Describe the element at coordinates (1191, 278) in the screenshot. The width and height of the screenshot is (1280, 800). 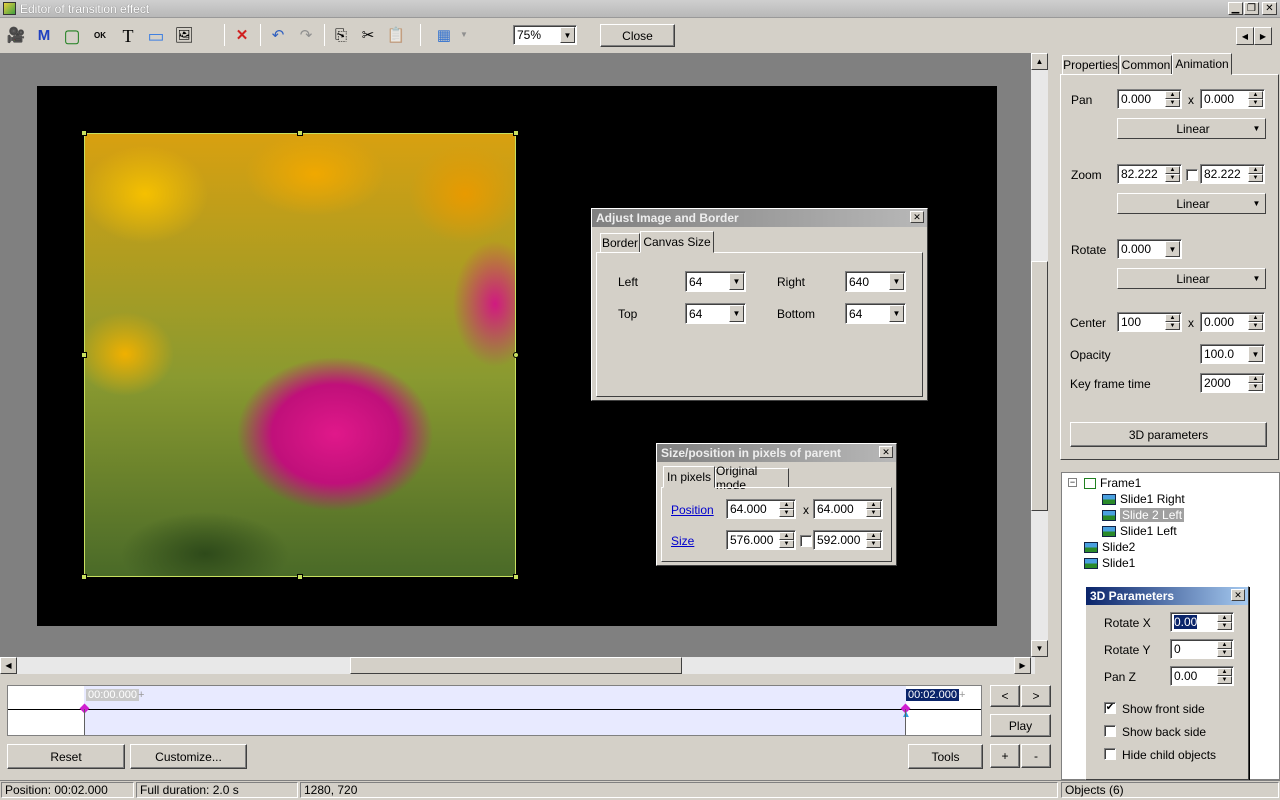
I see `rotate-mode-select: Linear ▼` at that location.